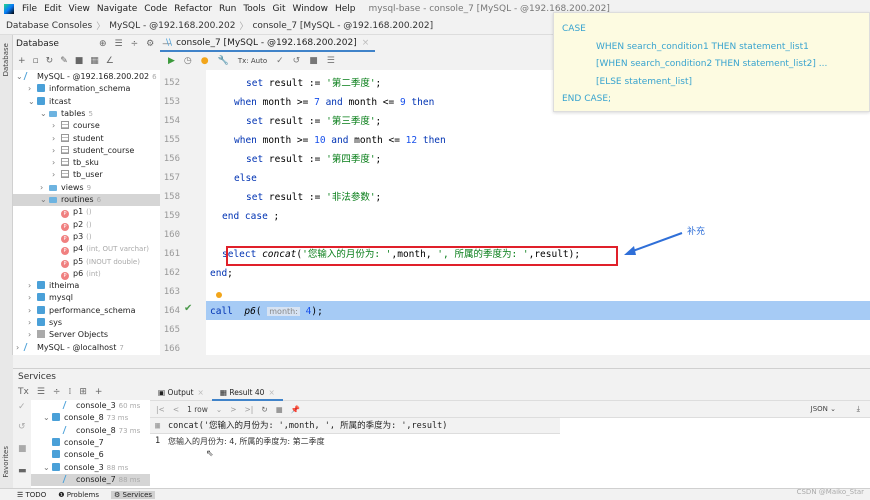  Describe the element at coordinates (858, 409) in the screenshot. I see `download-icon: ⤓` at that location.